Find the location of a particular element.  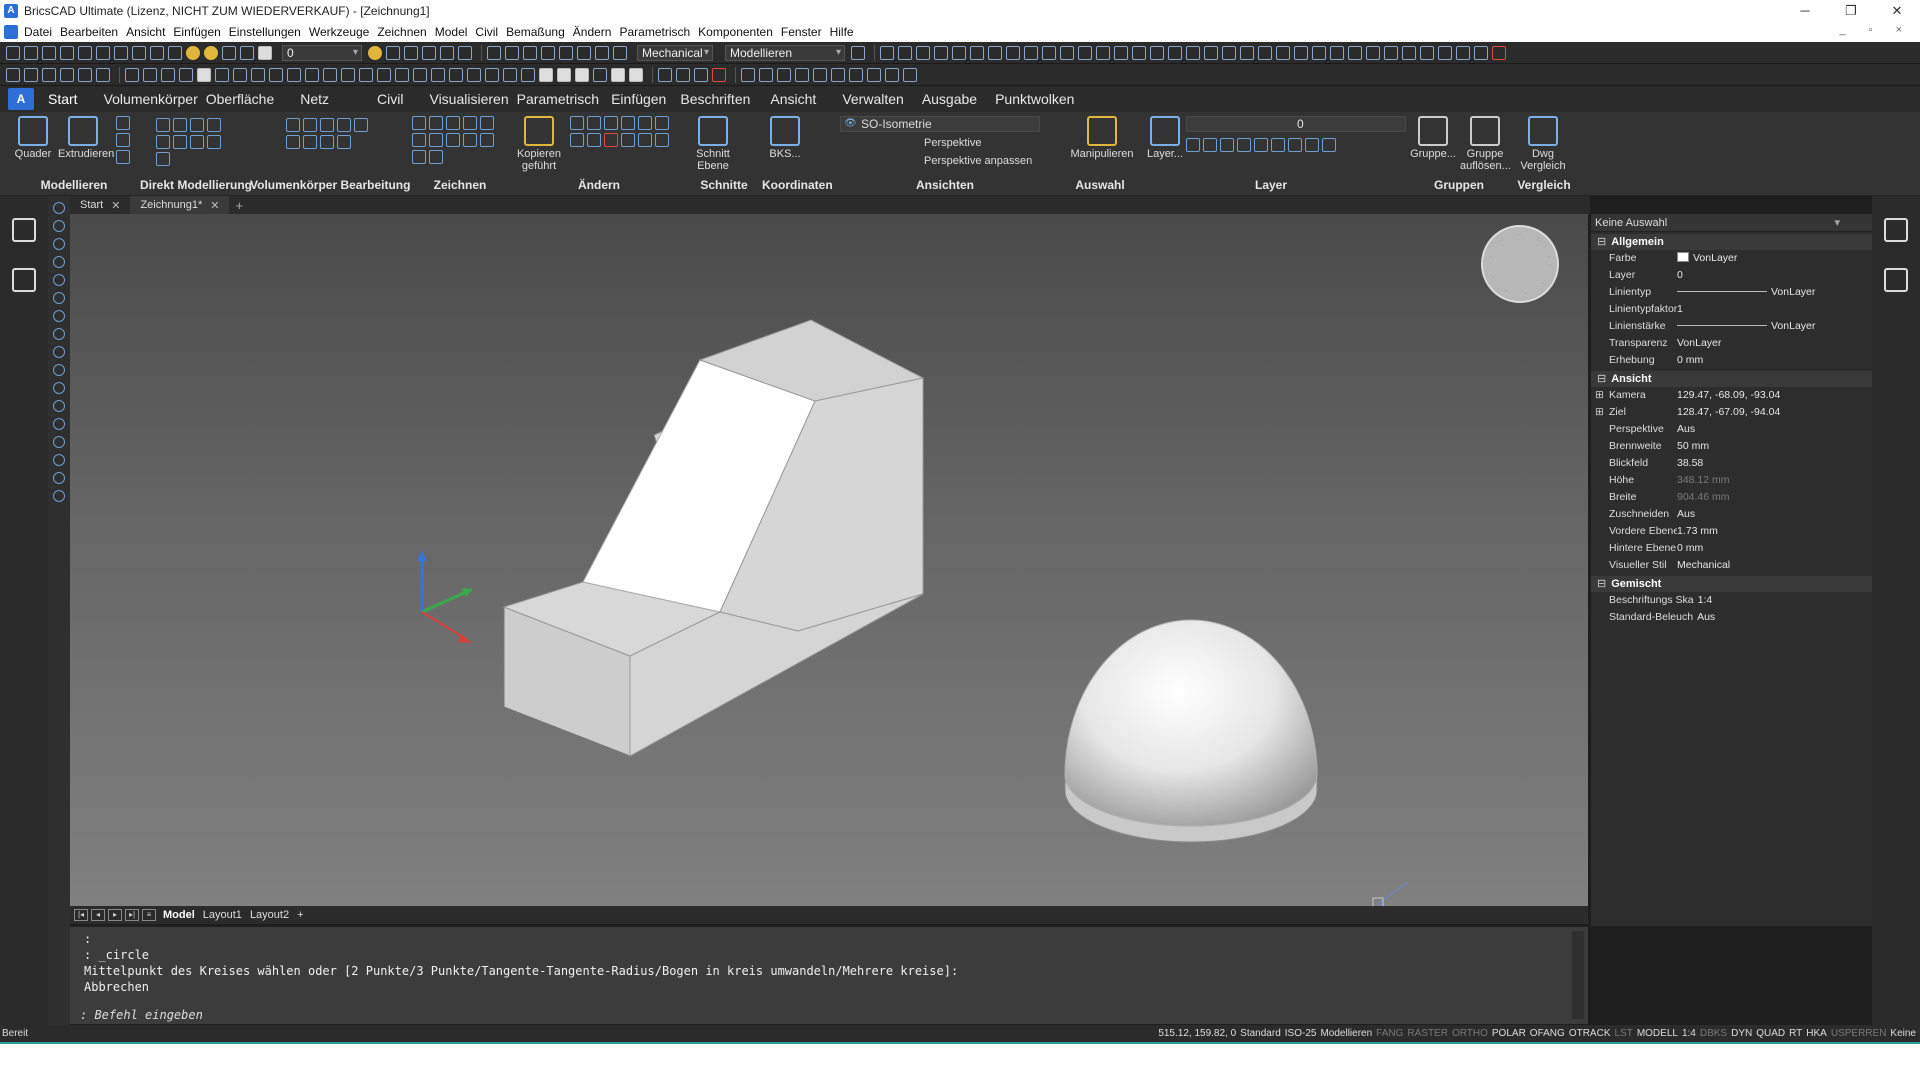

dwg-vergleich-button: Dwg Vergleich is located at coordinates (1543, 144).